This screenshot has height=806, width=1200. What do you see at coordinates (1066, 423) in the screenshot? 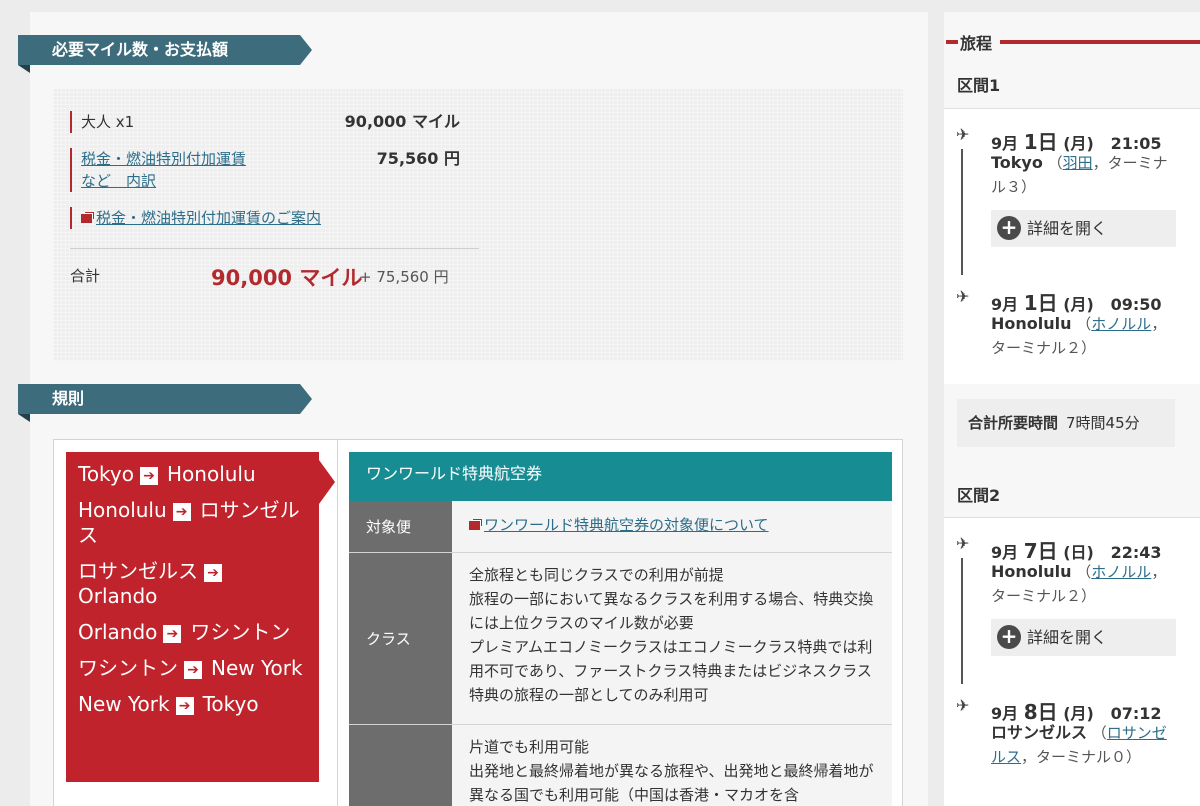
I see `total-duration: 合計所要時間 7時間45分` at bounding box center [1066, 423].